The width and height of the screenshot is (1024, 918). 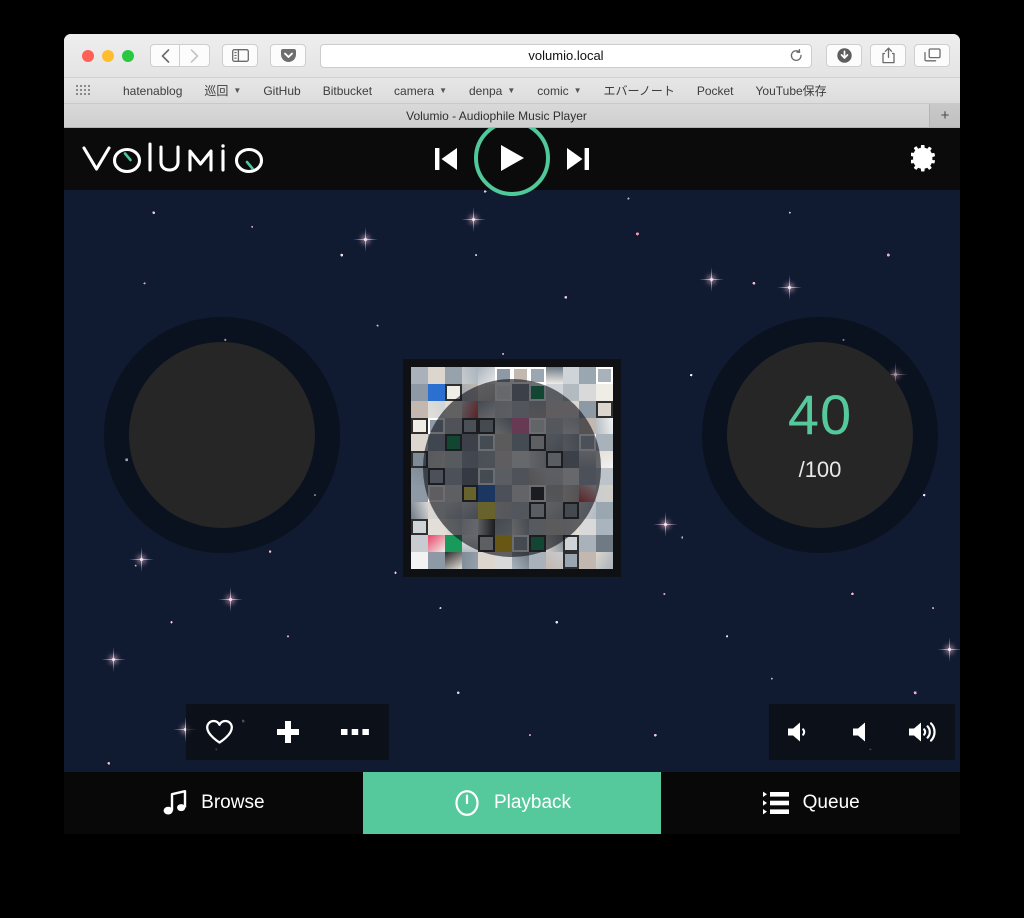 What do you see at coordinates (859, 732) in the screenshot?
I see `volume-mute-icon` at bounding box center [859, 732].